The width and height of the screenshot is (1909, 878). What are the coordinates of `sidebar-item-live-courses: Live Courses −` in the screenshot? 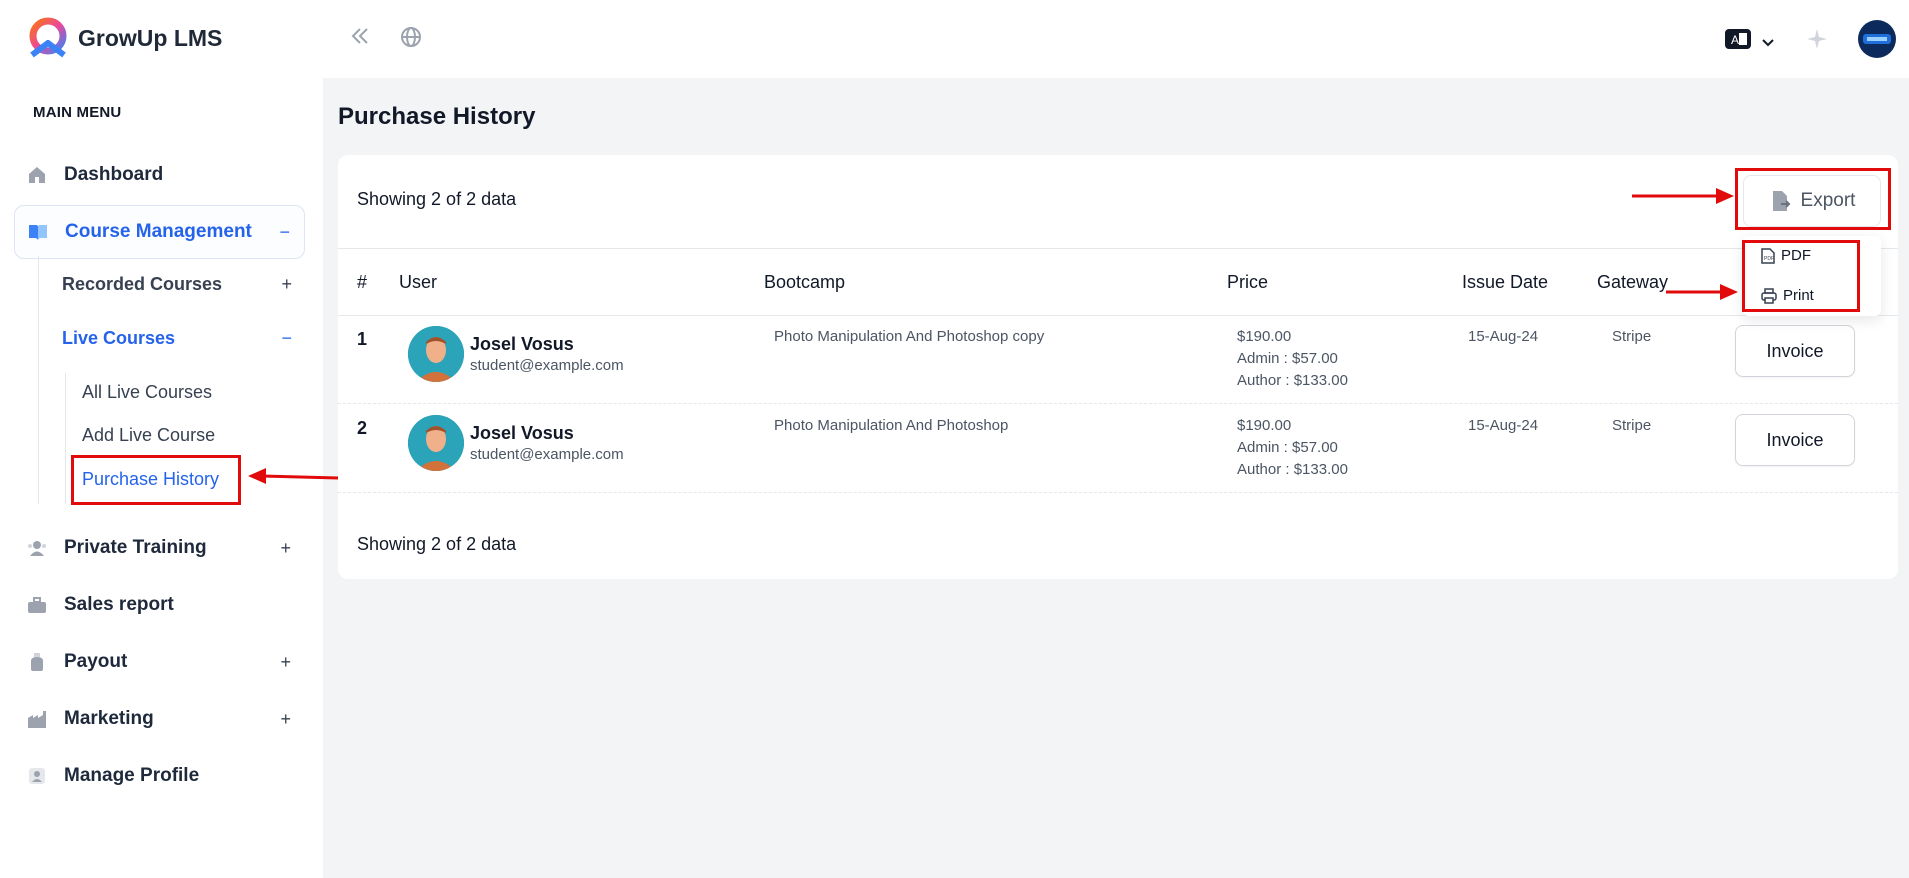 It's located at (182, 338).